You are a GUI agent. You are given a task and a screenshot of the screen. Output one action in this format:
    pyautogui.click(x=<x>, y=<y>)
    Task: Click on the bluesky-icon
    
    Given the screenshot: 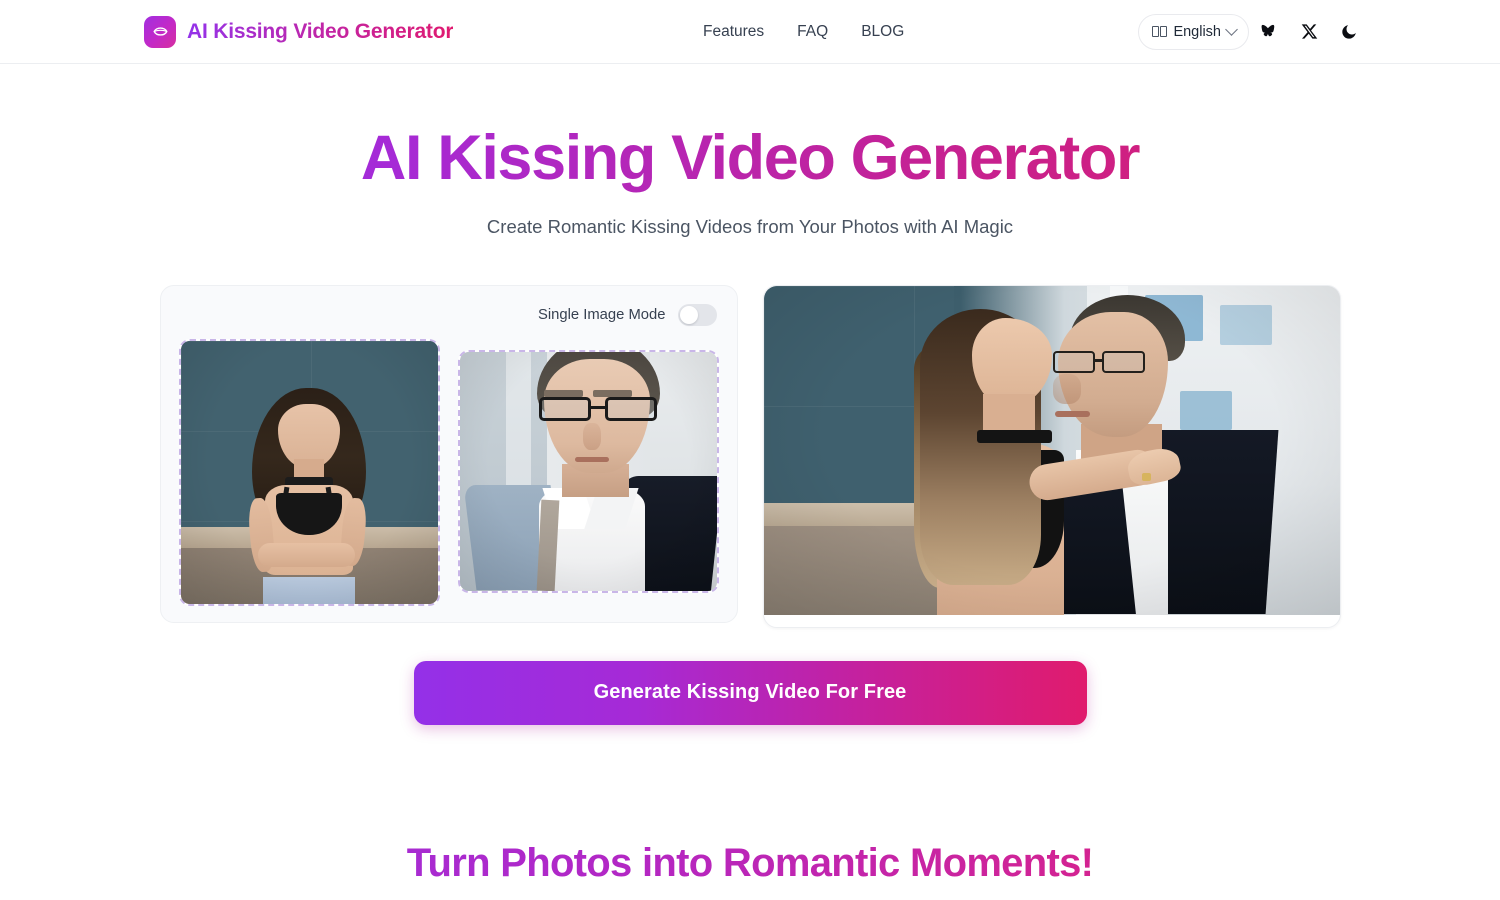 What is the action you would take?
    pyautogui.click(x=1269, y=32)
    